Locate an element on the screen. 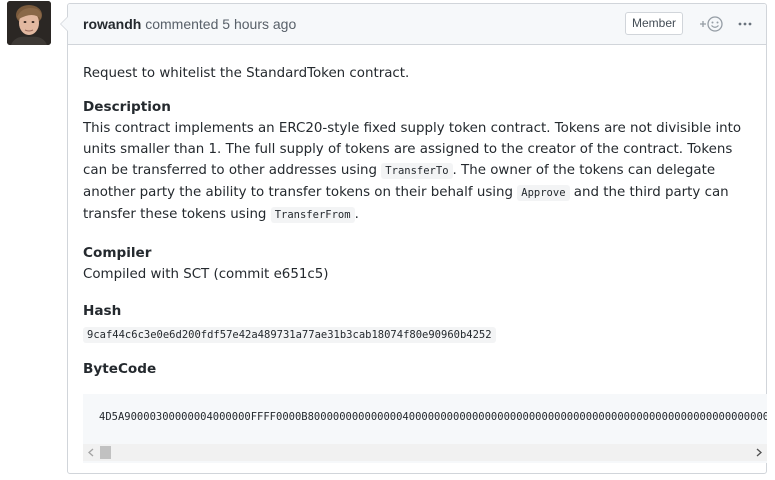 The image size is (775, 480). avatar is located at coordinates (29, 23).